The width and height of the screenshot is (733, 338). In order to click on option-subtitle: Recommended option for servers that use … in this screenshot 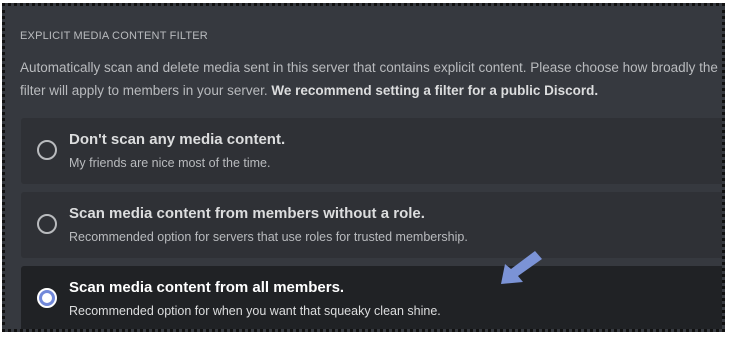, I will do `click(268, 237)`.